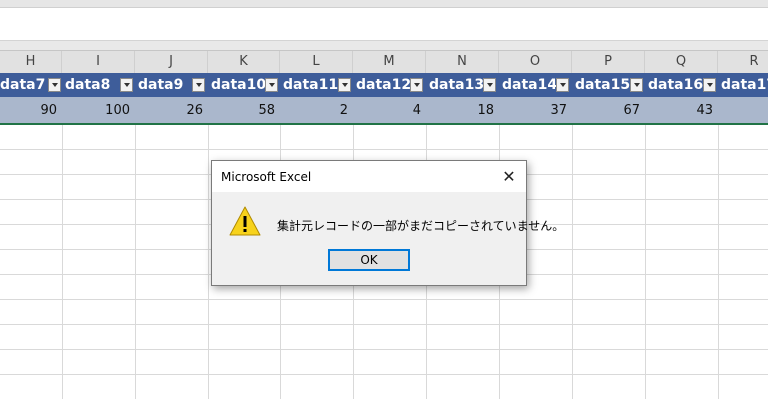 Image resolution: width=768 pixels, height=399 pixels. I want to click on table-cell: 58, so click(244, 110).